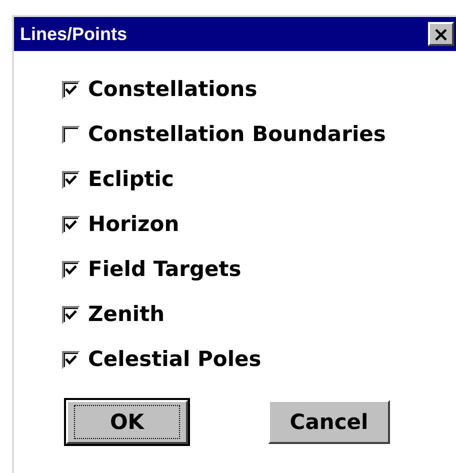 The height and width of the screenshot is (473, 456). What do you see at coordinates (173, 89) in the screenshot?
I see `checkbox-label: Constellations` at bounding box center [173, 89].